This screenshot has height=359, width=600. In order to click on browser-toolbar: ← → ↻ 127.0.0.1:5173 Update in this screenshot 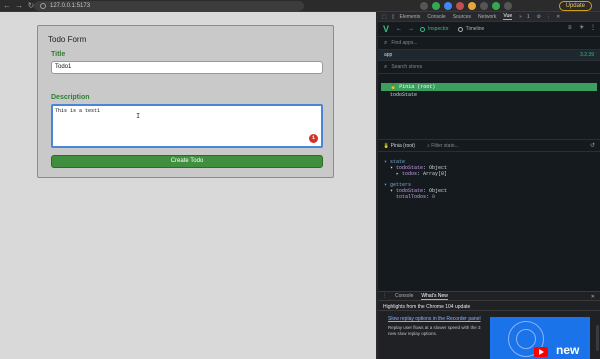, I will do `click(300, 6)`.